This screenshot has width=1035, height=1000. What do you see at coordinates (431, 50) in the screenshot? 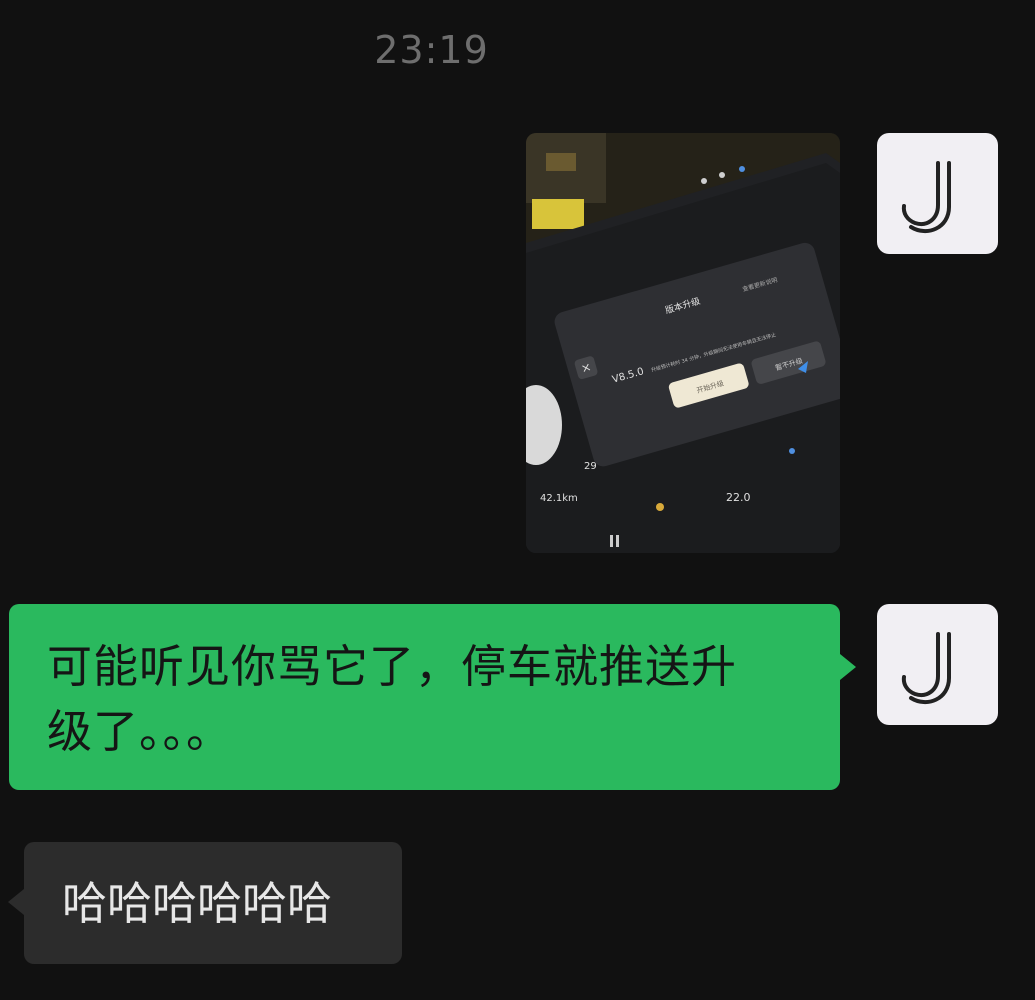
I see `chat-timestamp: 23:19` at bounding box center [431, 50].